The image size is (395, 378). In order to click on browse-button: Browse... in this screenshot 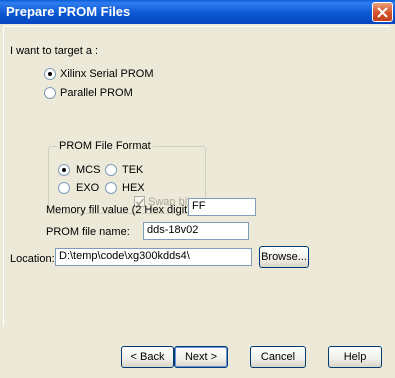, I will do `click(284, 257)`.